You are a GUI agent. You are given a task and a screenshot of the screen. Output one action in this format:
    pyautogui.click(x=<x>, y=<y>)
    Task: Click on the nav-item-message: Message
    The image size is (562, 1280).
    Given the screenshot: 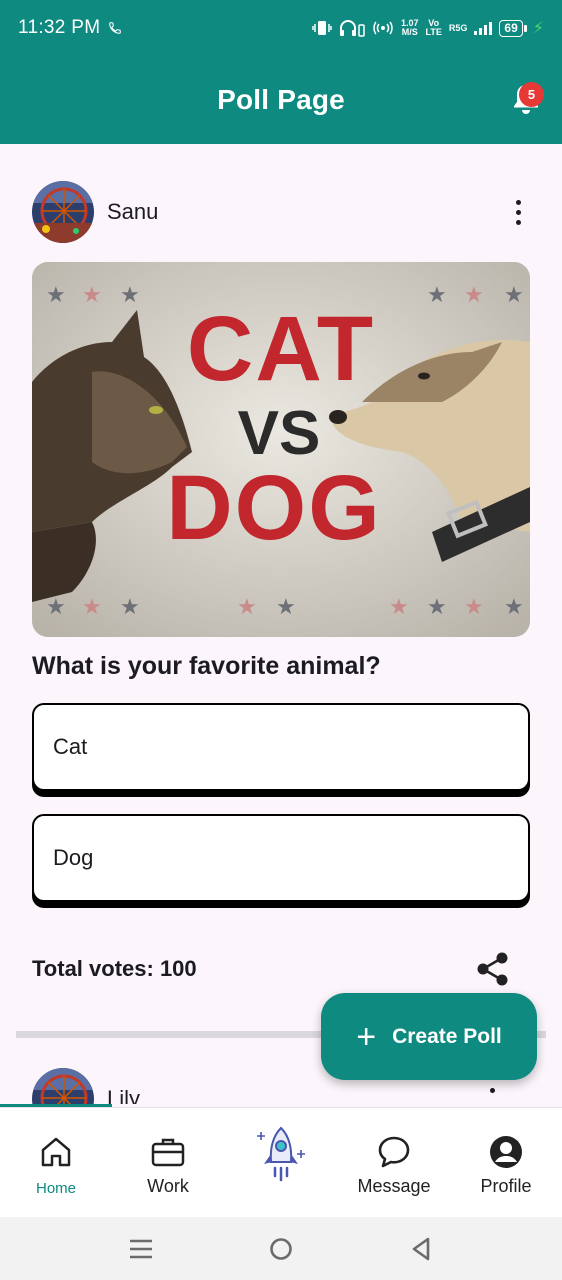 What is the action you would take?
    pyautogui.click(x=394, y=1163)
    